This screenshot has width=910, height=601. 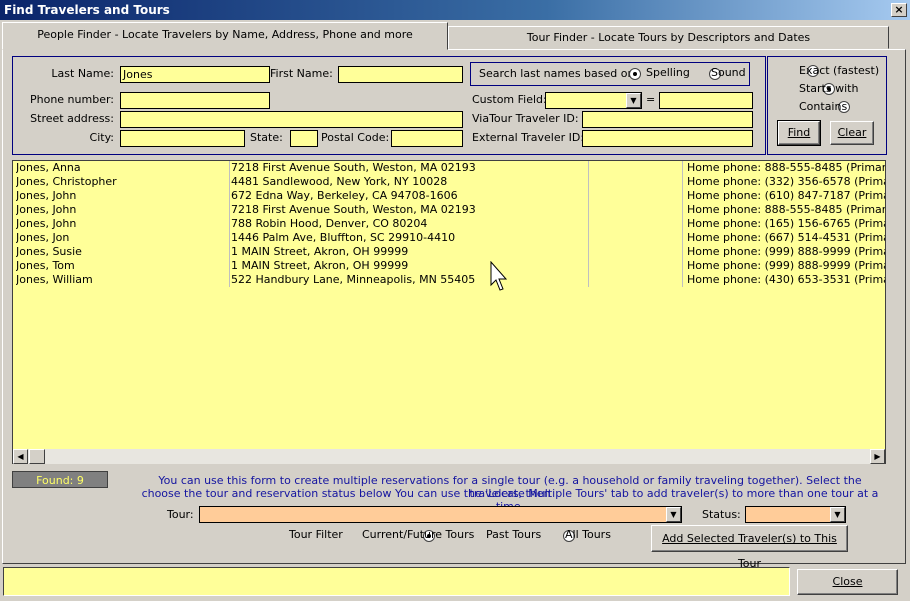 I want to click on contains-label: Contains, so click(x=823, y=106).